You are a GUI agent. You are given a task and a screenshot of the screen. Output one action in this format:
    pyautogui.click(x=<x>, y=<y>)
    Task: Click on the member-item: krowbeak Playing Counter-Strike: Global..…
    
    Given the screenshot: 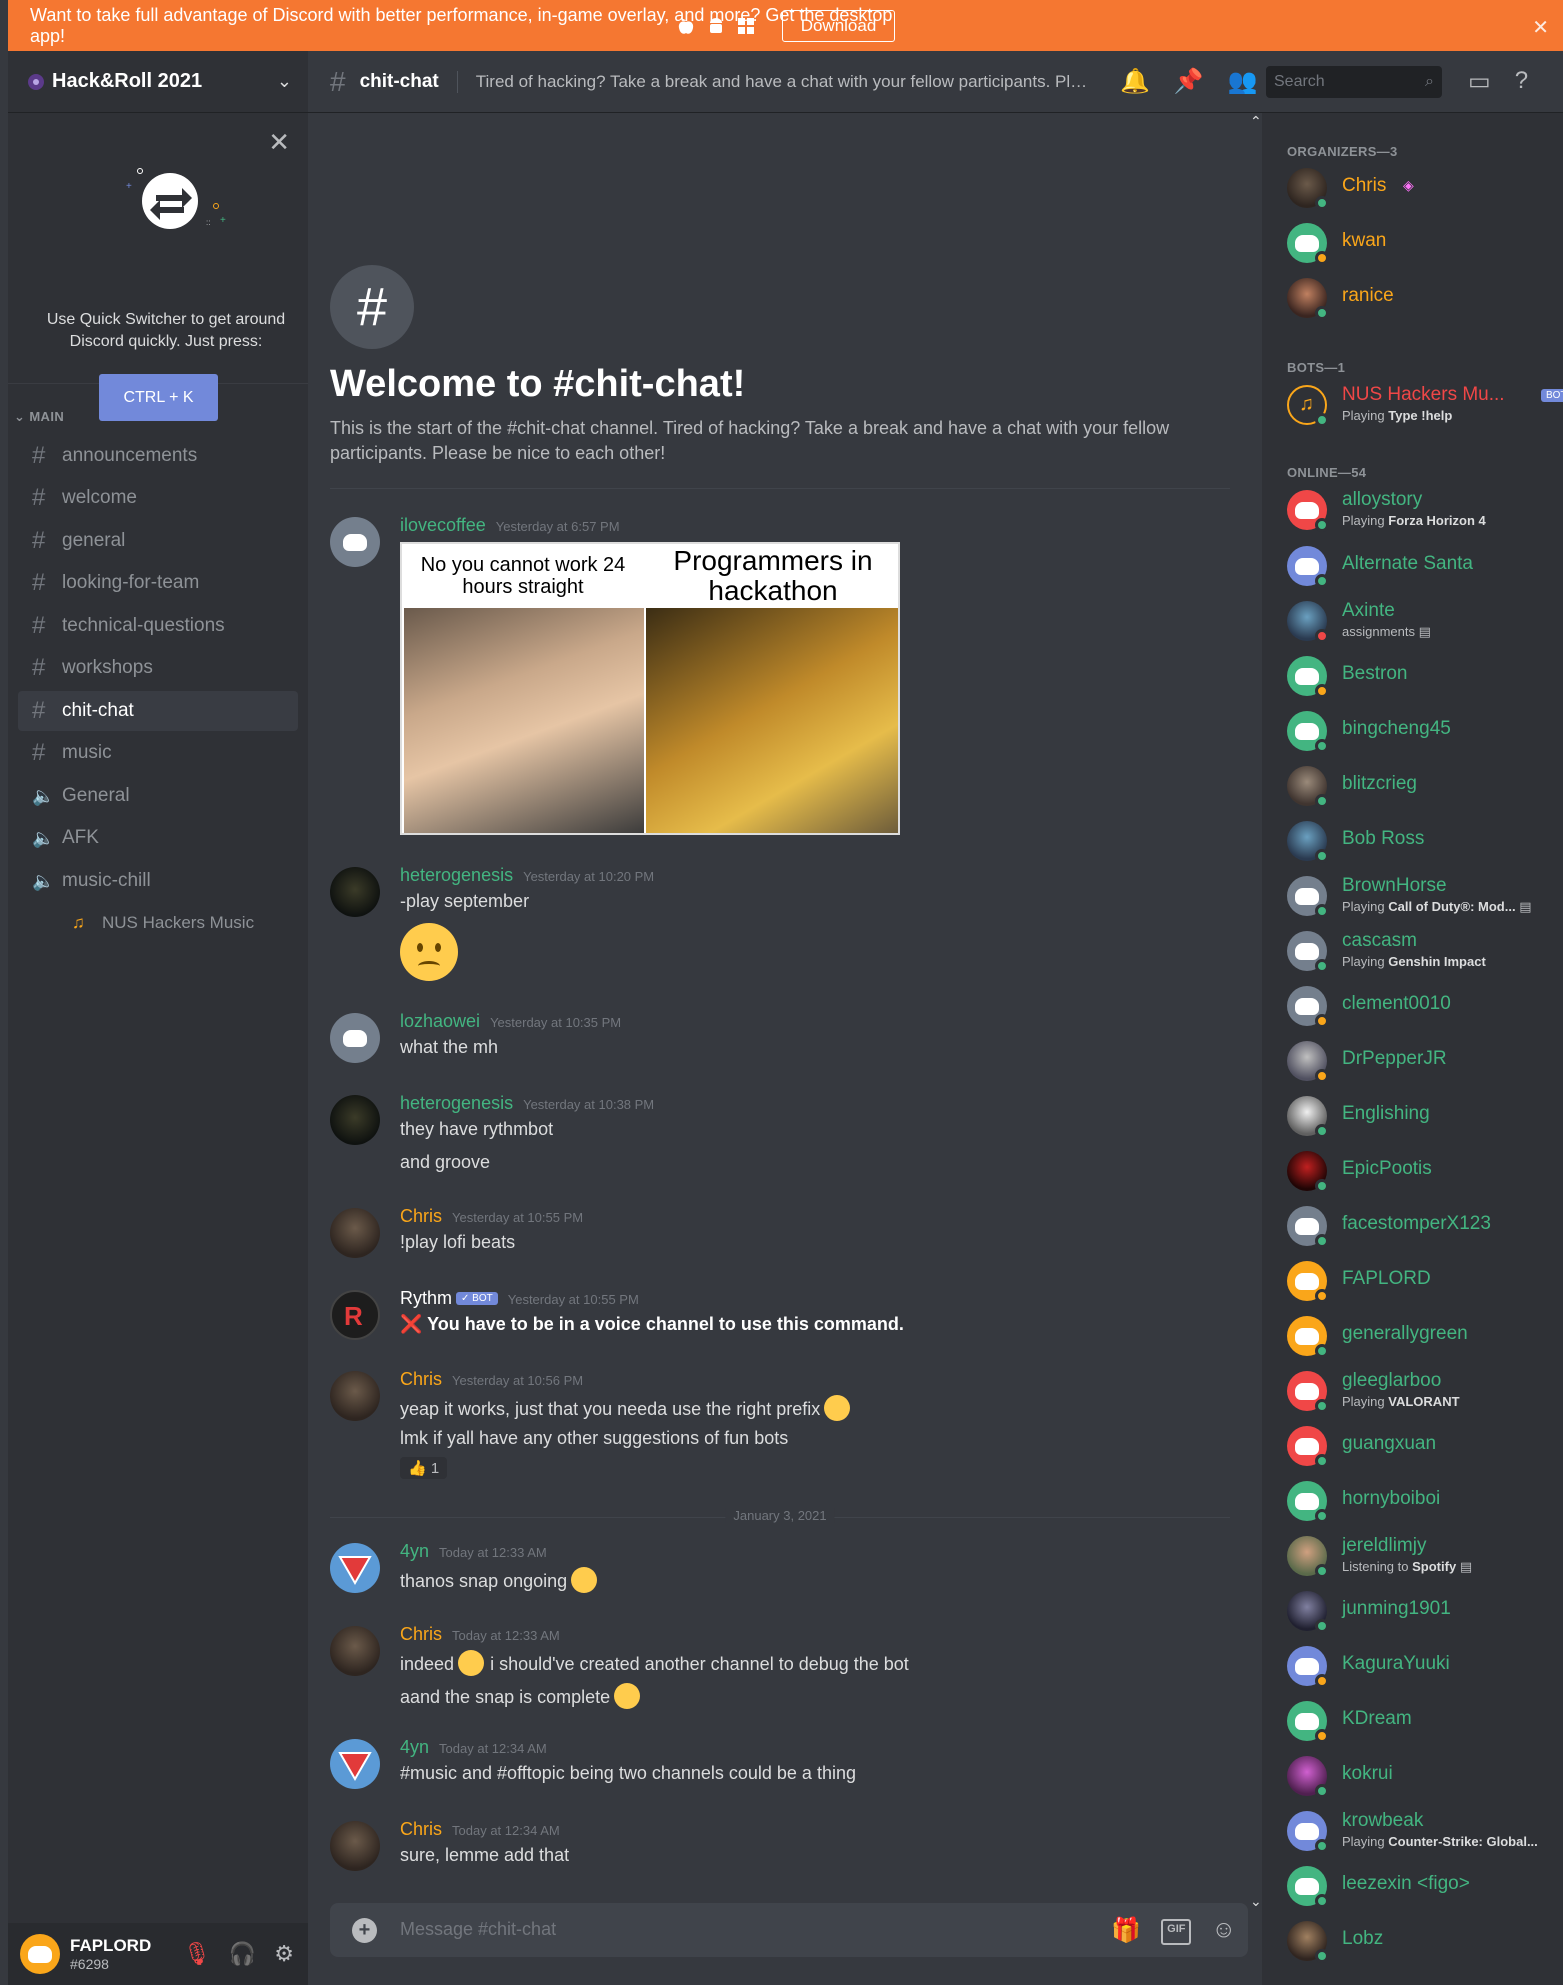 What is the action you would take?
    pyautogui.click(x=1425, y=1831)
    